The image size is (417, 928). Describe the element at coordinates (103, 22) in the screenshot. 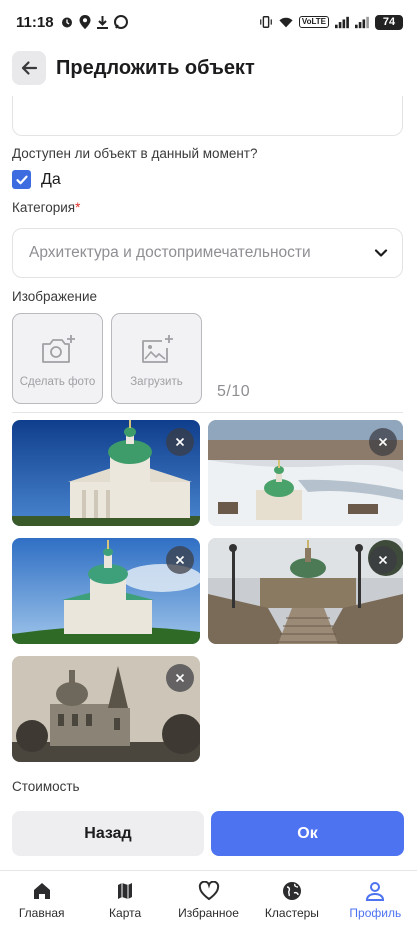

I see `download-icon` at that location.